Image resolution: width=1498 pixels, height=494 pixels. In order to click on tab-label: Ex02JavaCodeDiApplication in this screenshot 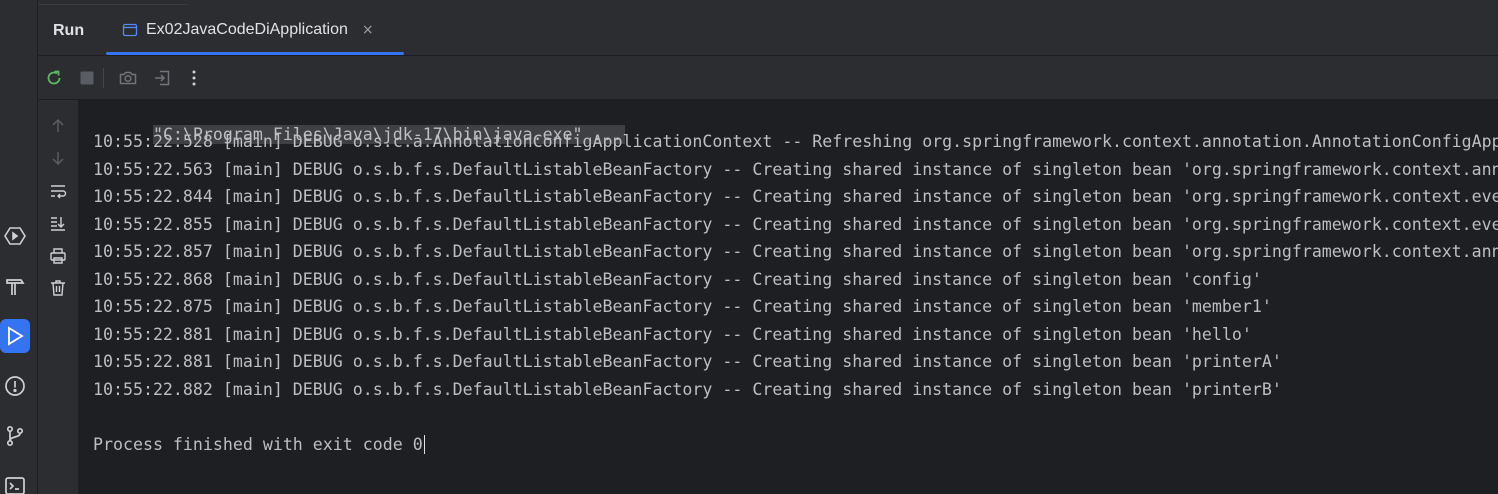, I will do `click(247, 29)`.